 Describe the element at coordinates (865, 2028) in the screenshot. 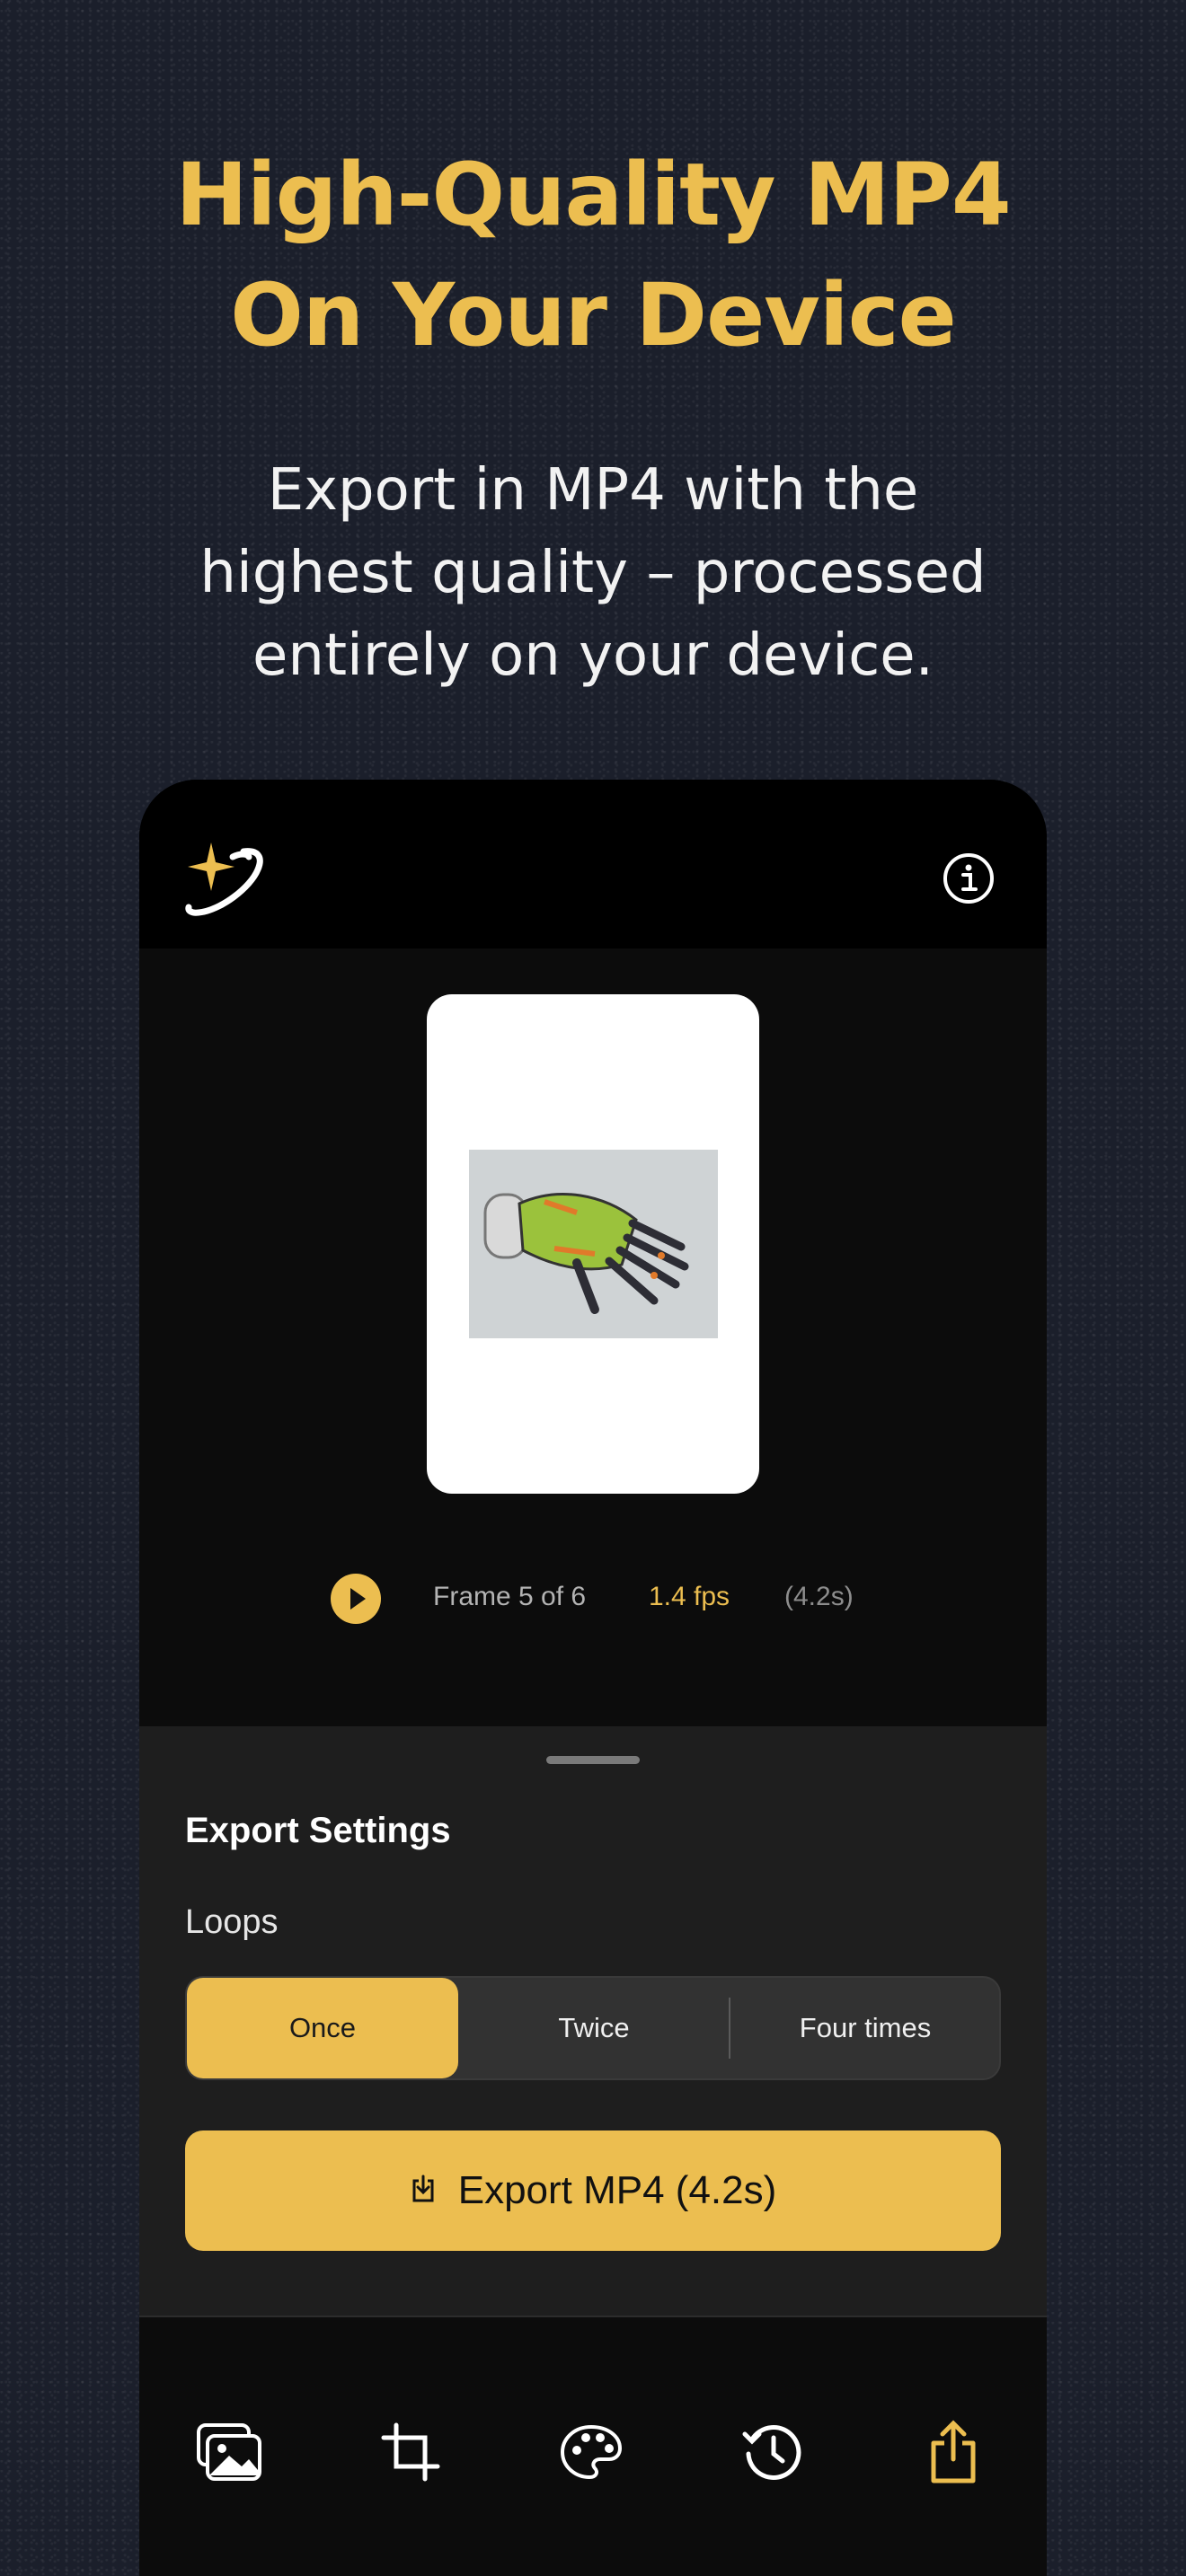

I see `loops-option-four-times: Four times` at that location.